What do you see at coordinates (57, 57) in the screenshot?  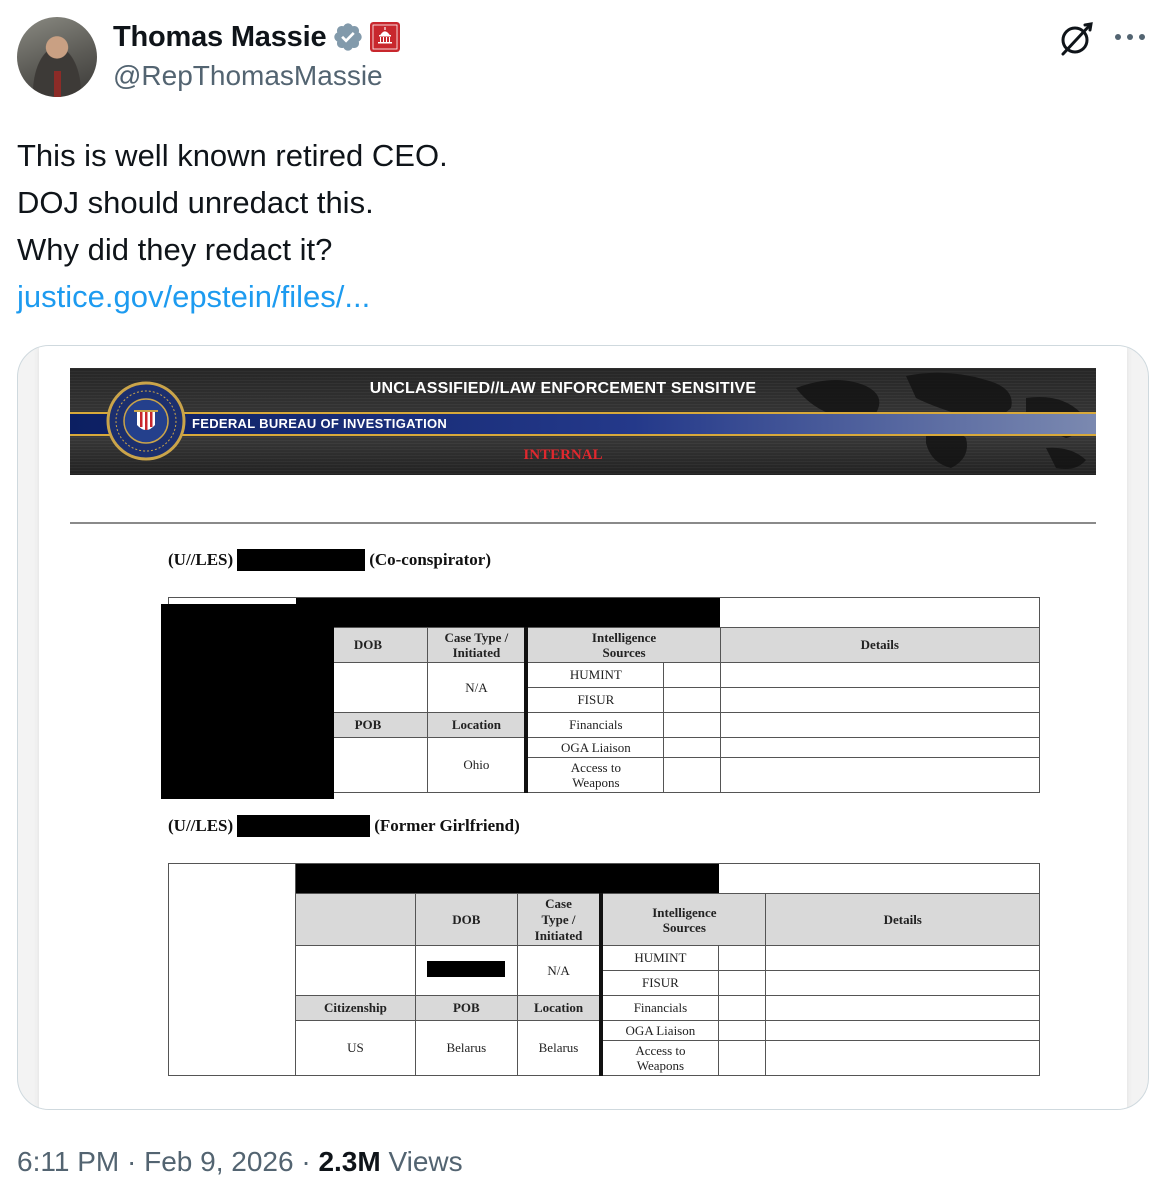 I see `author-avatar` at bounding box center [57, 57].